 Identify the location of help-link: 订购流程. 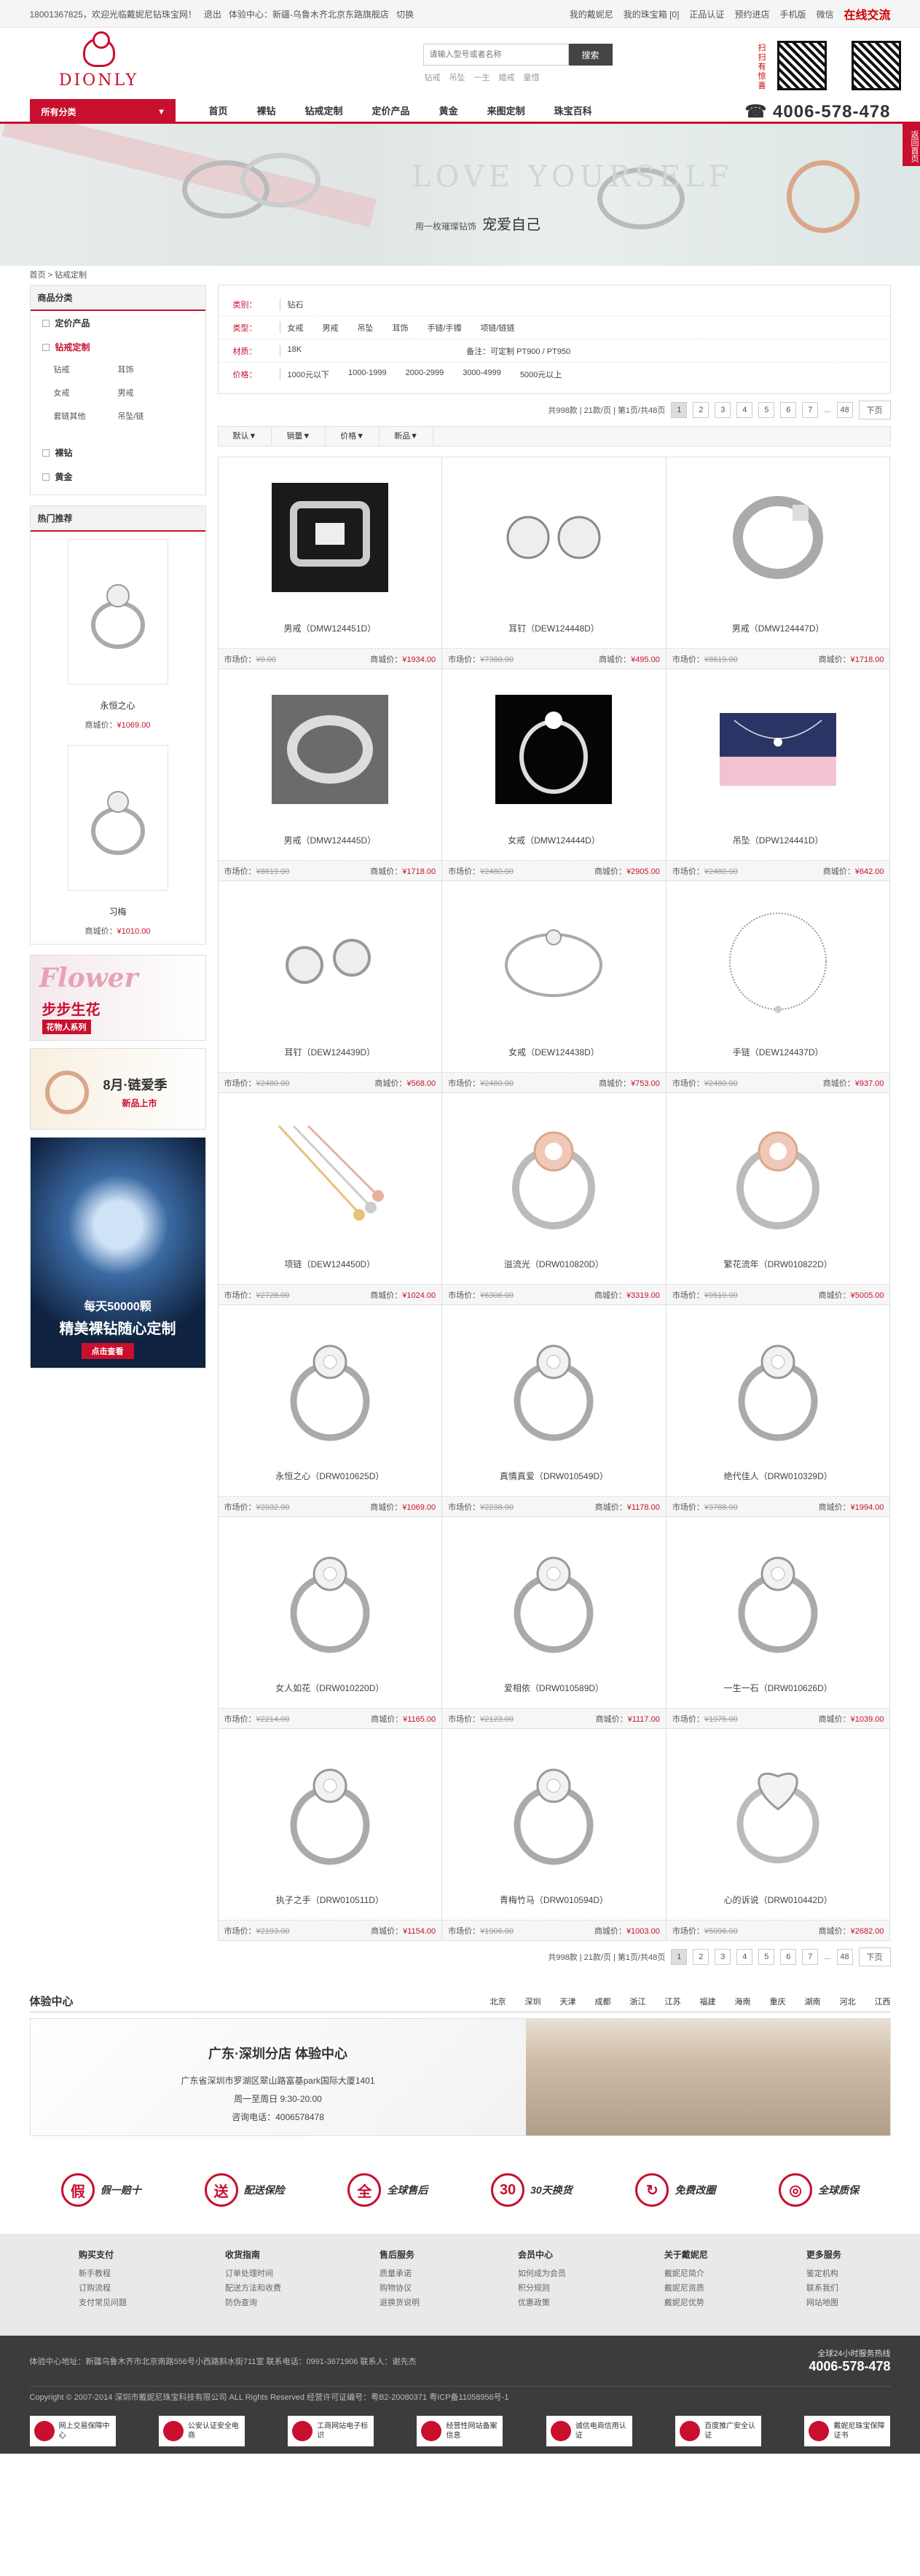
(103, 2288).